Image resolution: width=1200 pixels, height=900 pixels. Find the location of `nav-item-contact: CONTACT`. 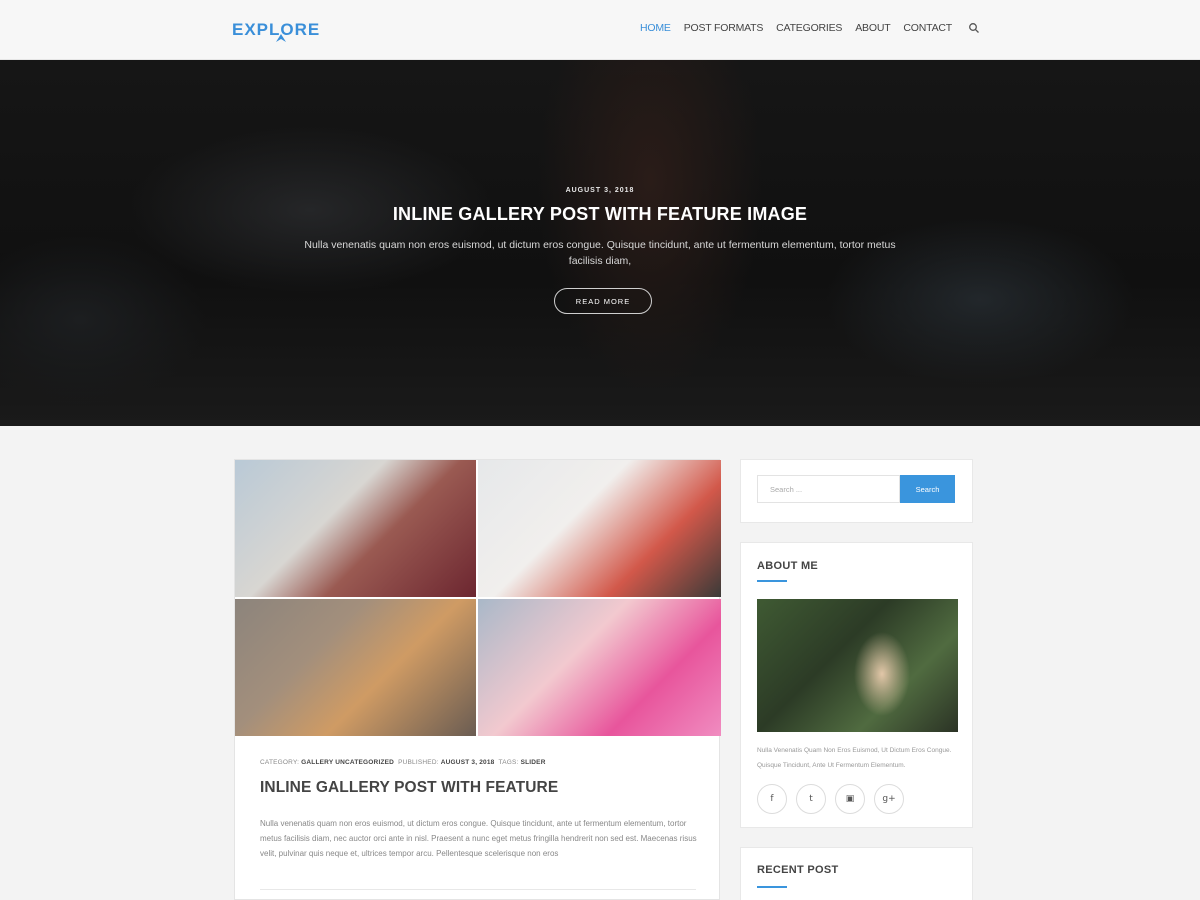

nav-item-contact: CONTACT is located at coordinates (927, 28).